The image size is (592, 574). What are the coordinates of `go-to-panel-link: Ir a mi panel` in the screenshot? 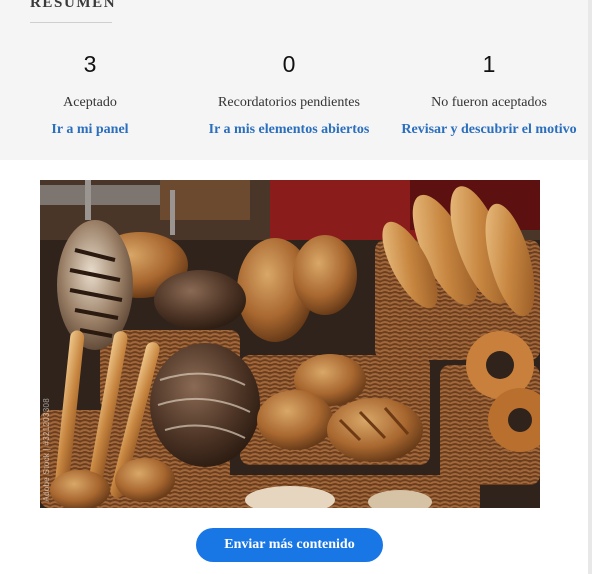 It's located at (90, 130).